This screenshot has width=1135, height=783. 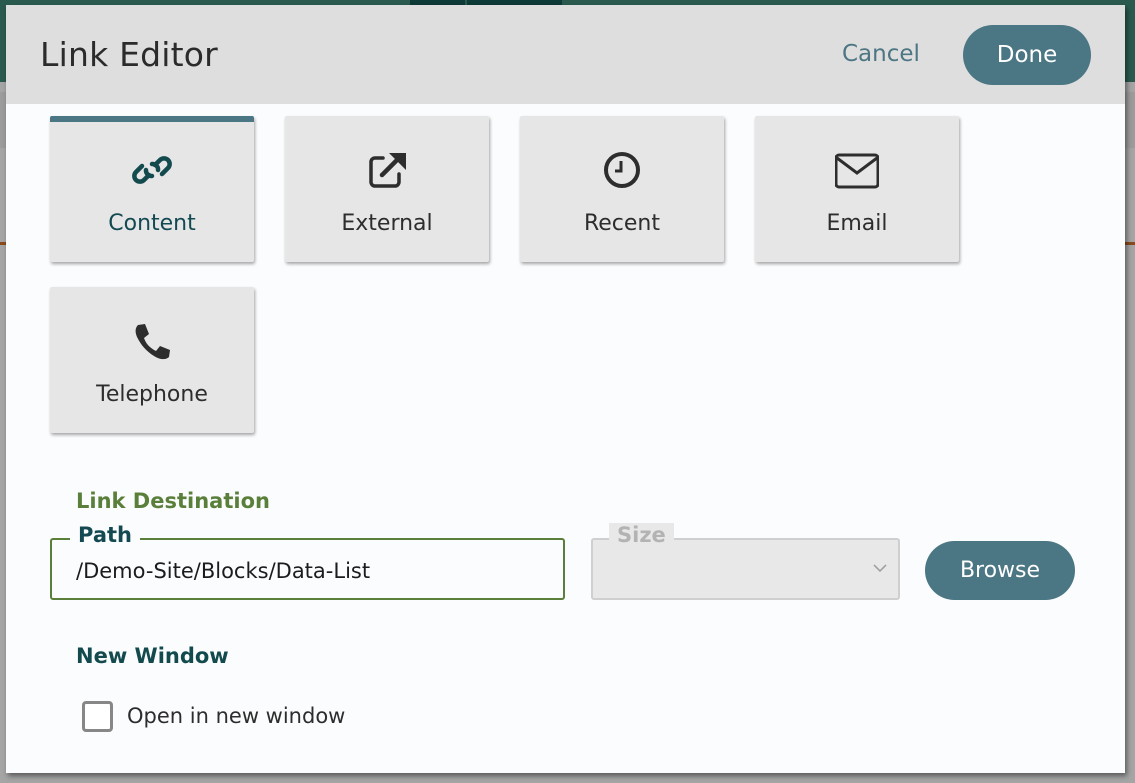 I want to click on link-type-tile-email: Email, so click(x=857, y=189).